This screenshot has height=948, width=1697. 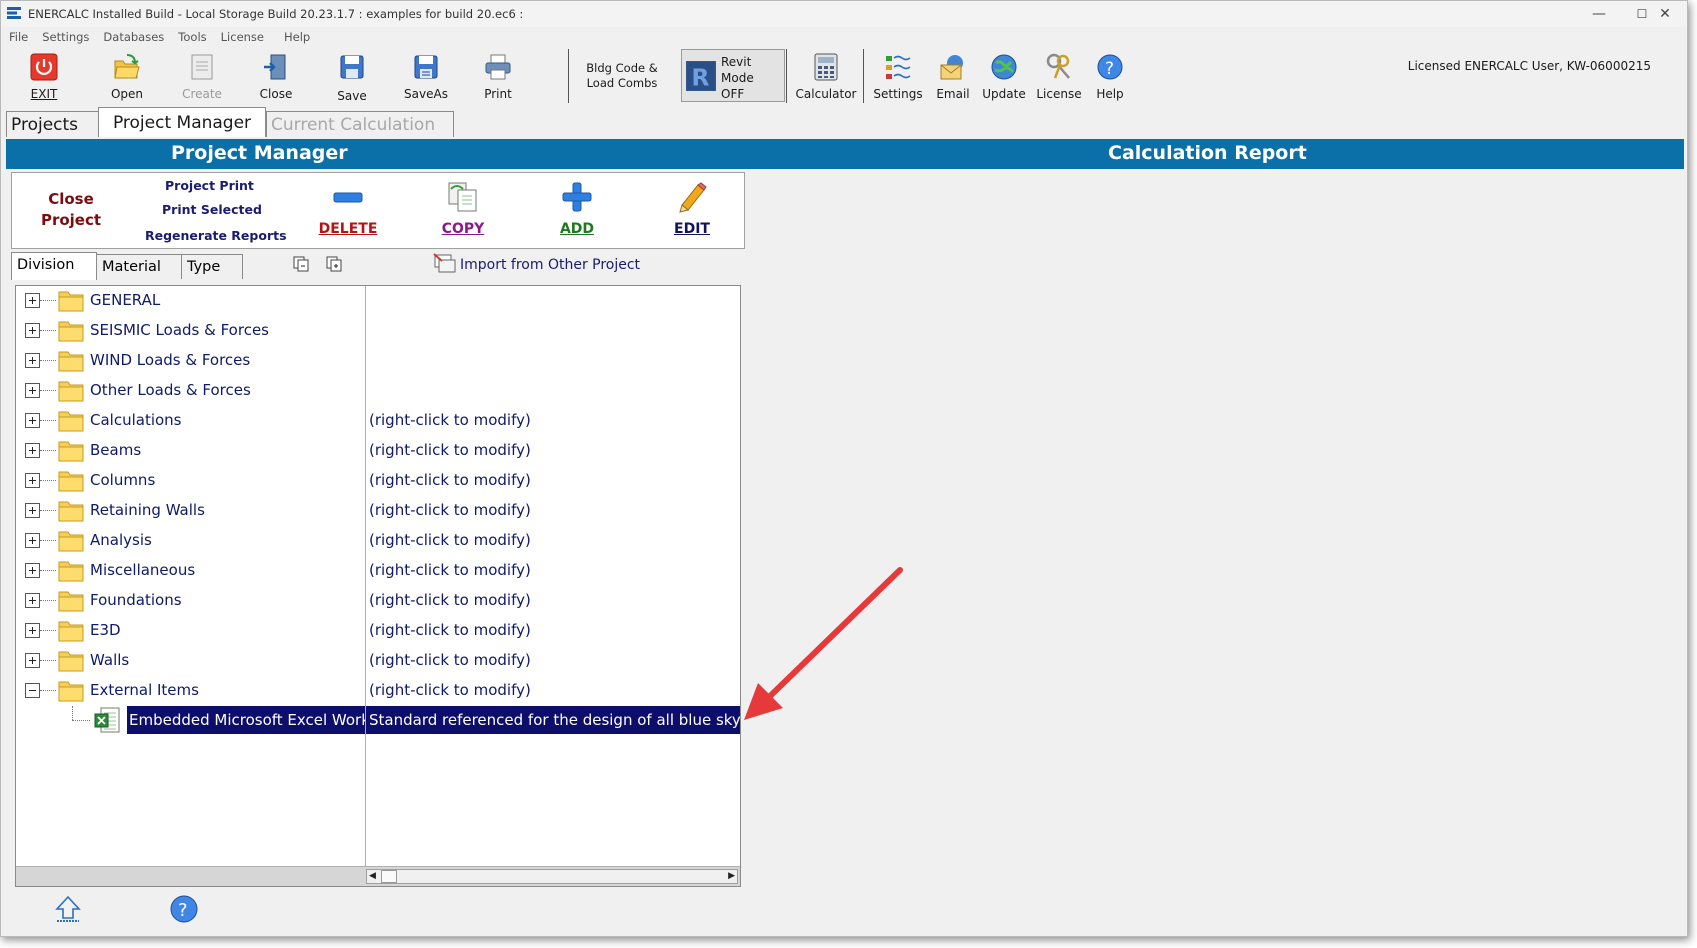 What do you see at coordinates (139, 266) in the screenshot?
I see `tab-material: Material` at bounding box center [139, 266].